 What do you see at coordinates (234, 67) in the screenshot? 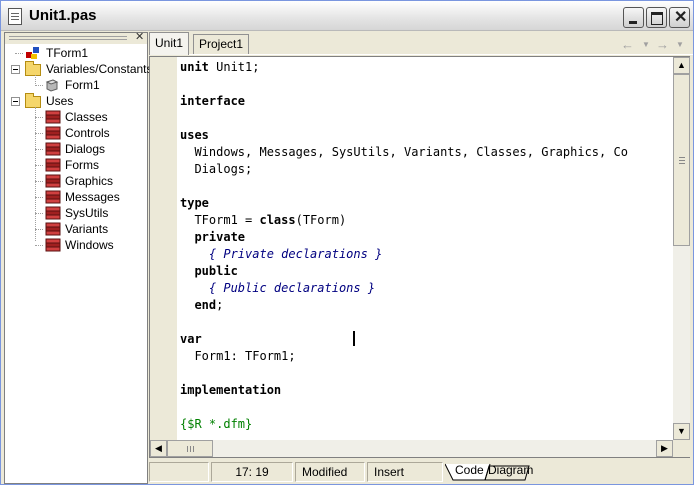
I see `code-text: Unit1;` at bounding box center [234, 67].